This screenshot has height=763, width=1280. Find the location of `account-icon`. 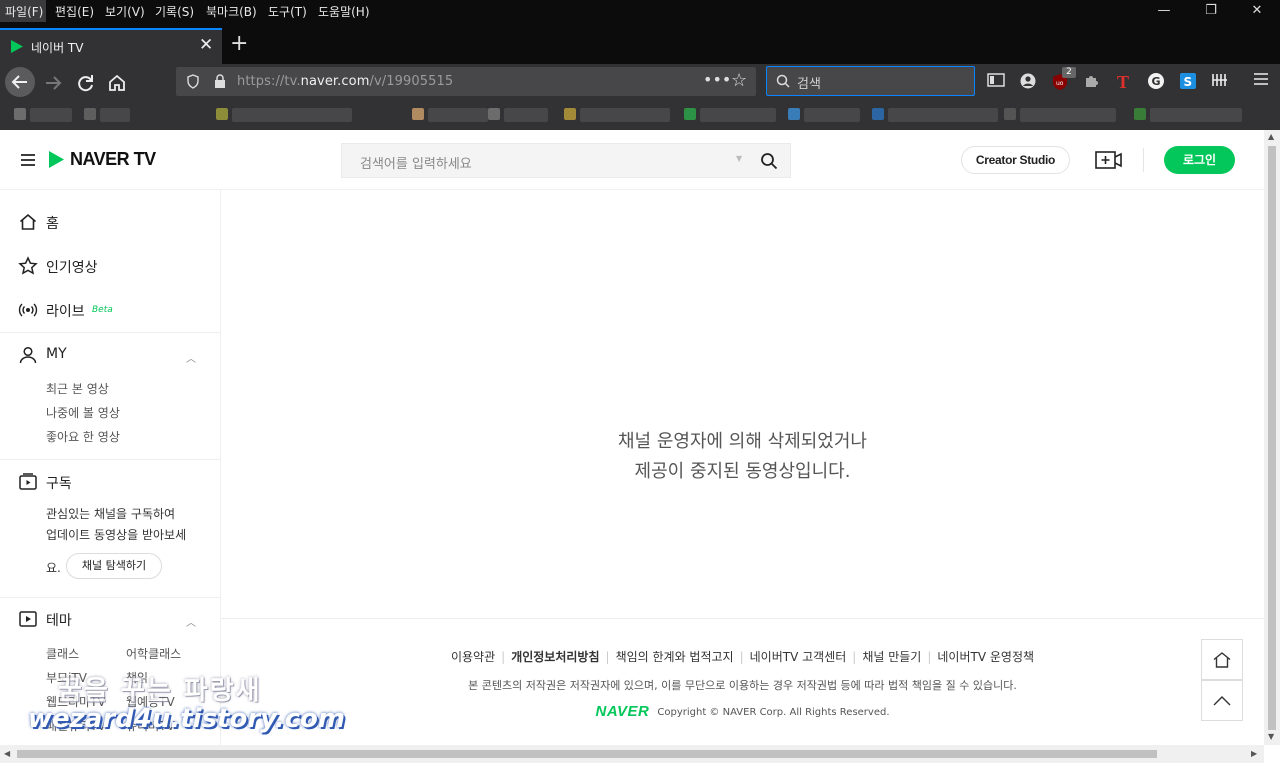

account-icon is located at coordinates (1028, 82).